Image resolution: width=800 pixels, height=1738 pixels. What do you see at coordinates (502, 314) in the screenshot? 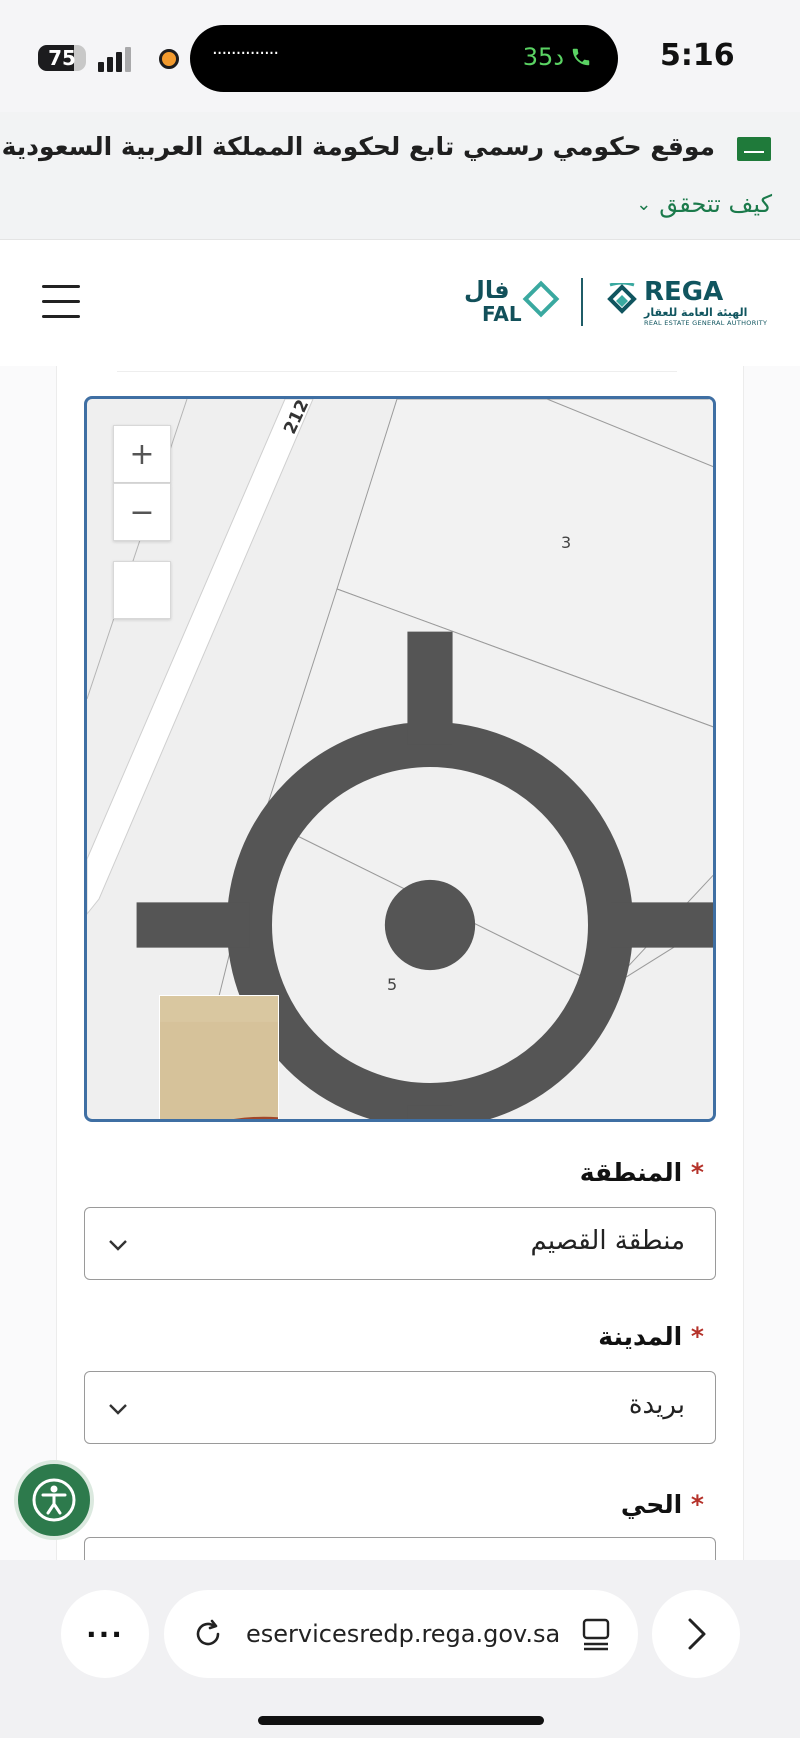
I see `fal-logo-english: FAL` at bounding box center [502, 314].